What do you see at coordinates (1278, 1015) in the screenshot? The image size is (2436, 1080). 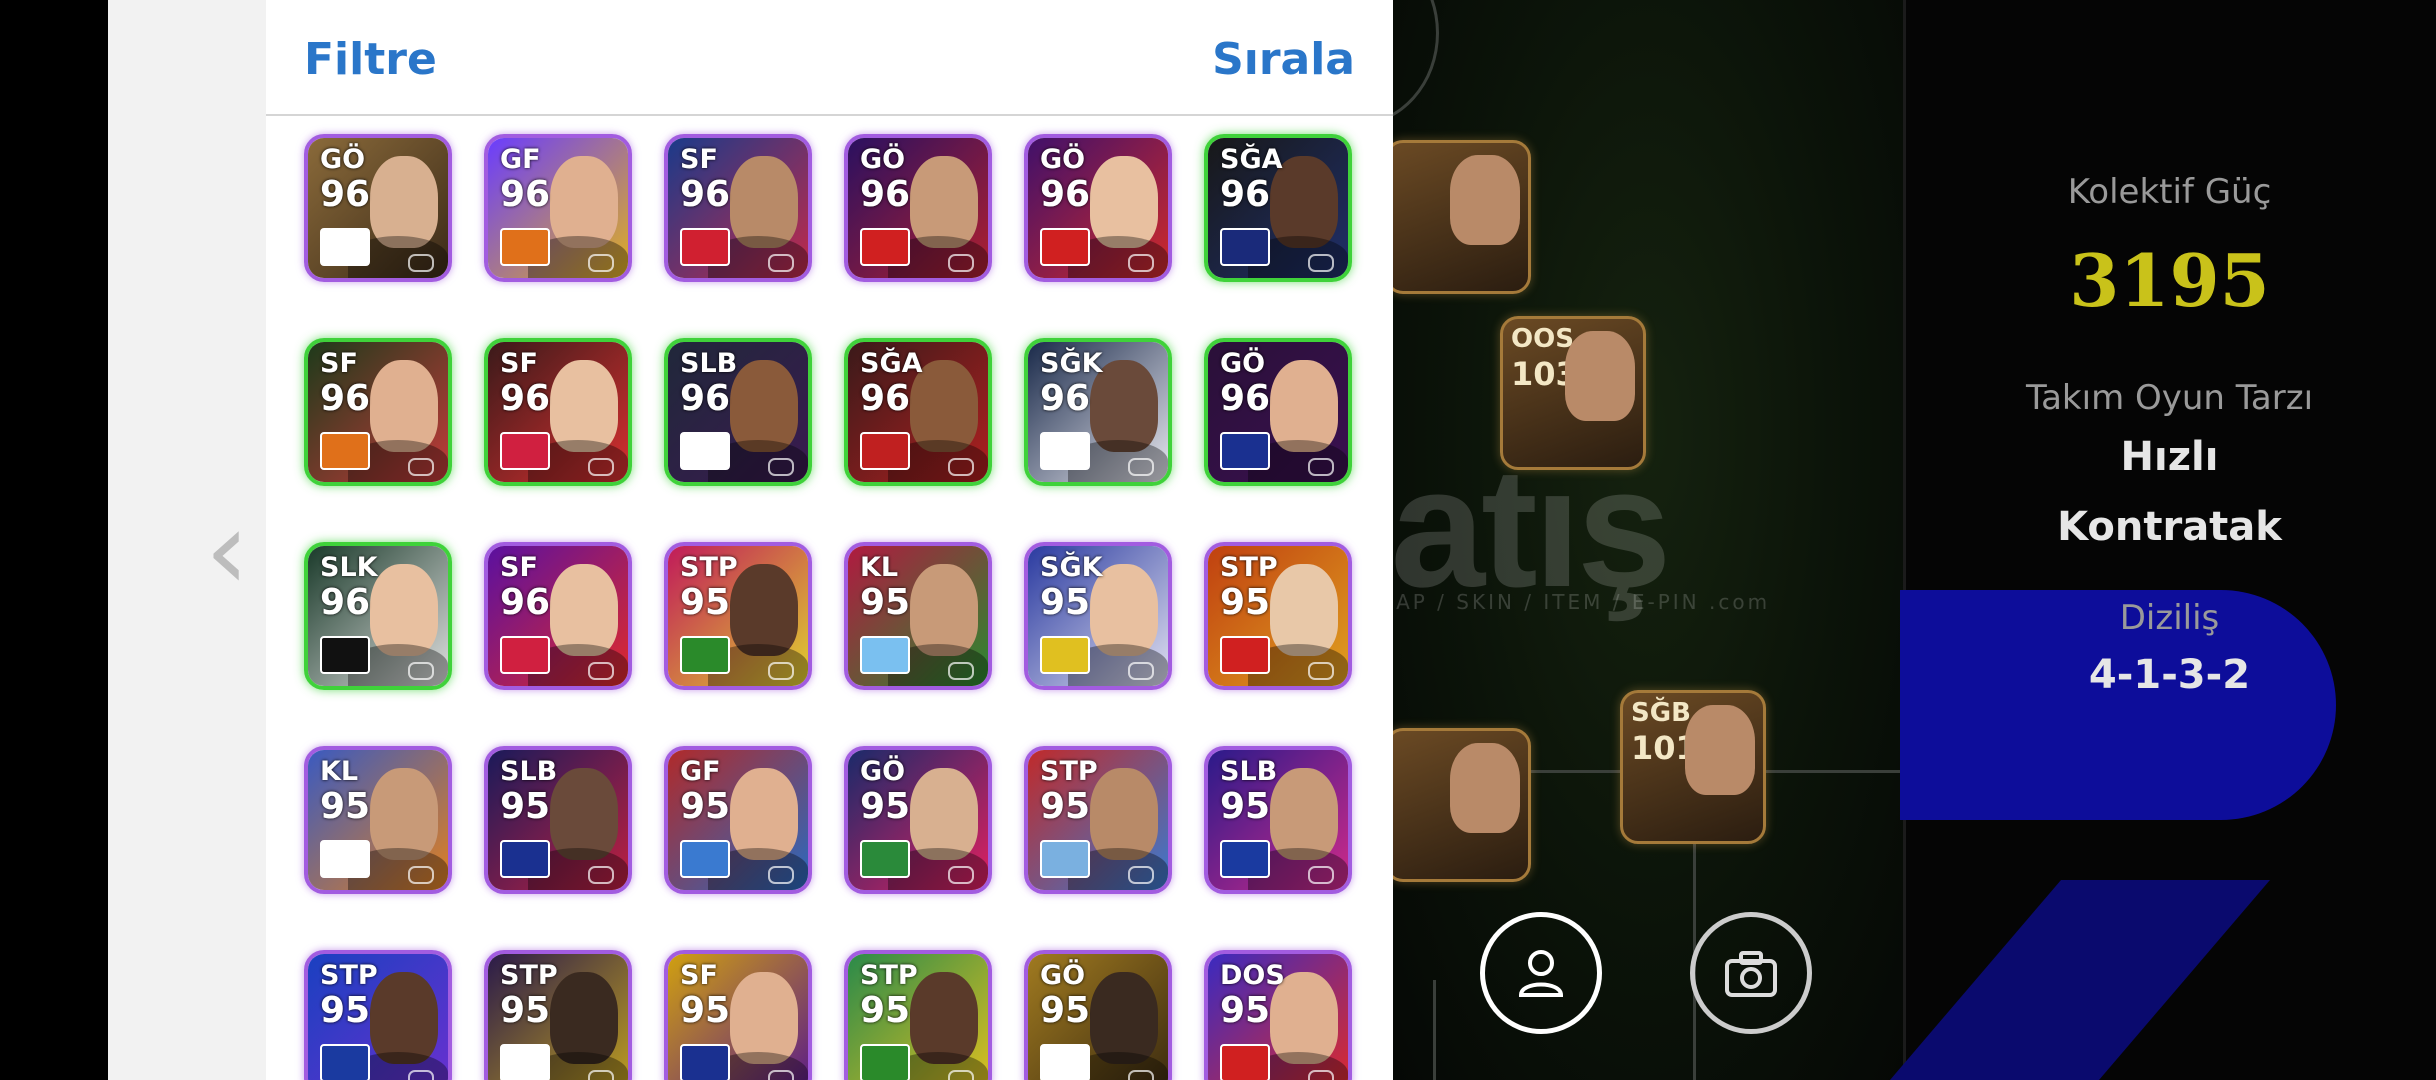 I see `player-card: DOS 95` at bounding box center [1278, 1015].